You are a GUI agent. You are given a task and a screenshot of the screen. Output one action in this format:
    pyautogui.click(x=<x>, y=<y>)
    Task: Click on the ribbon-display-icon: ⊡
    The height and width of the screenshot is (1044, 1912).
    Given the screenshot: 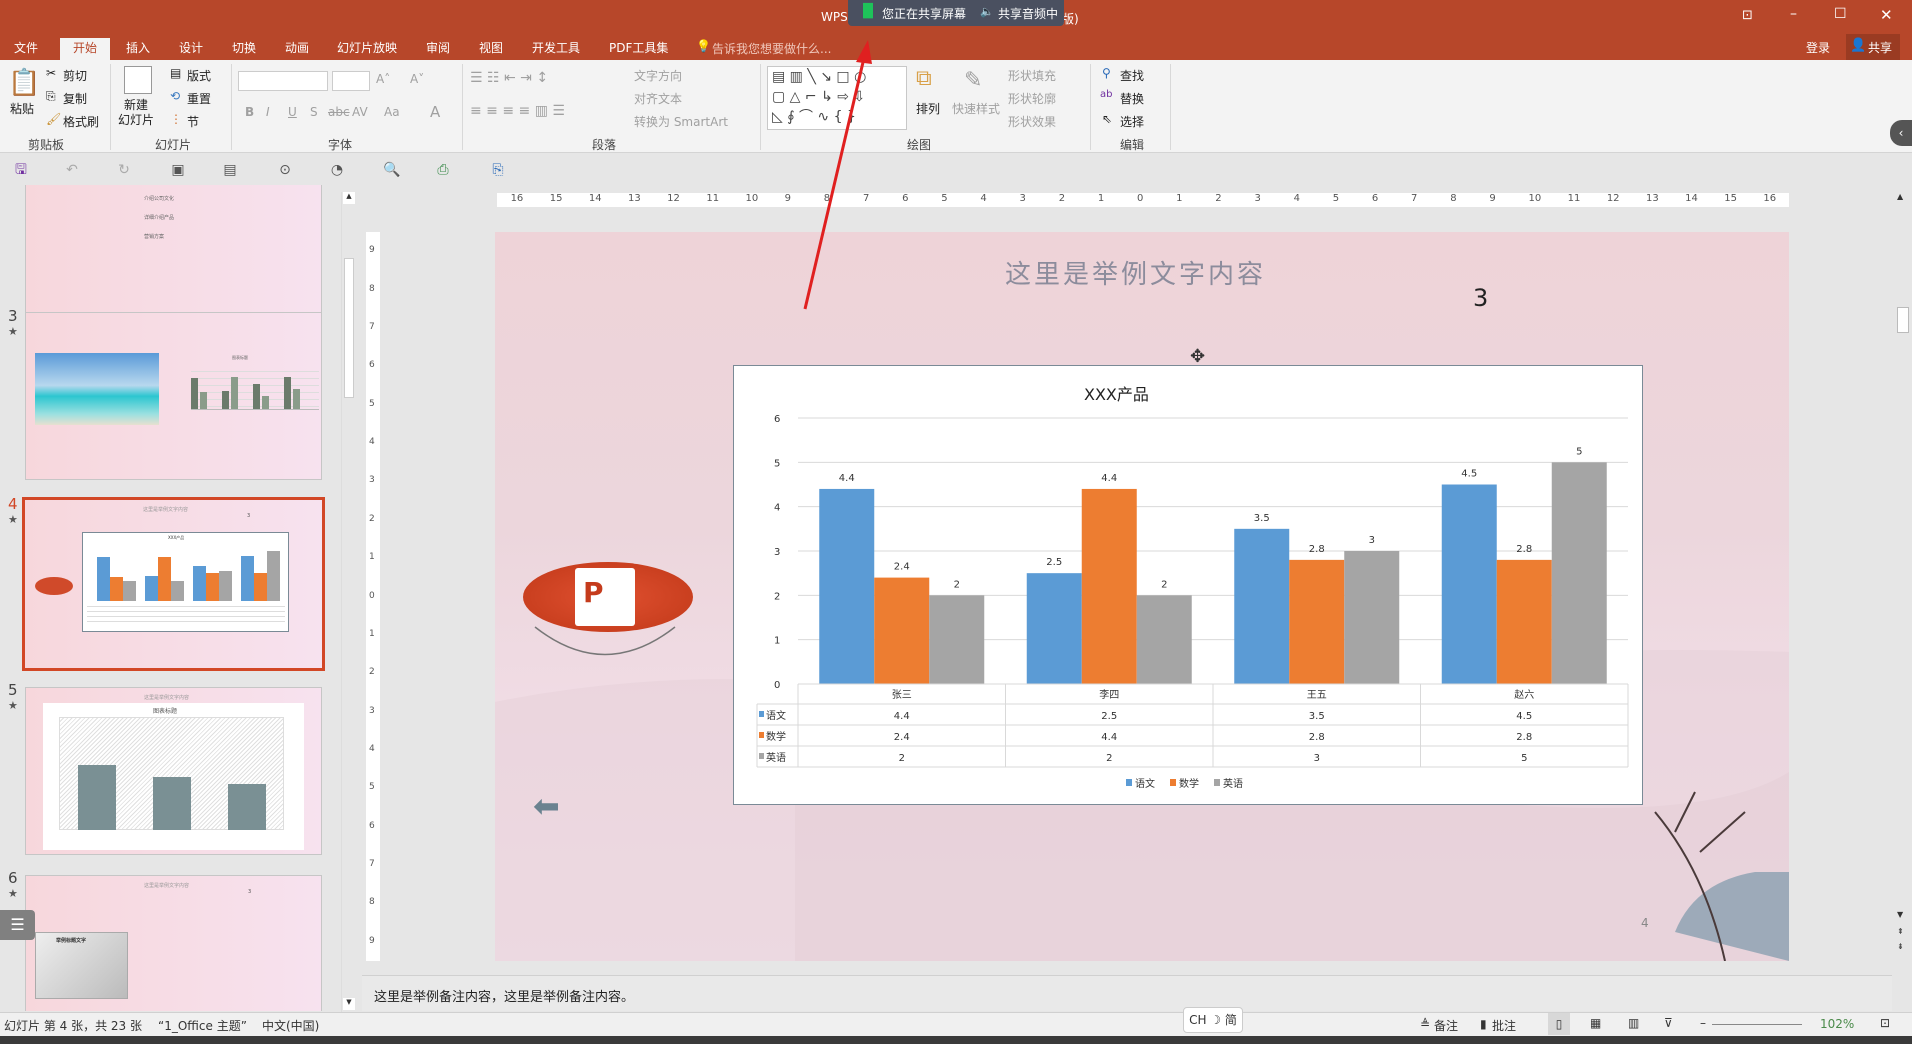 What is the action you would take?
    pyautogui.click(x=1747, y=15)
    